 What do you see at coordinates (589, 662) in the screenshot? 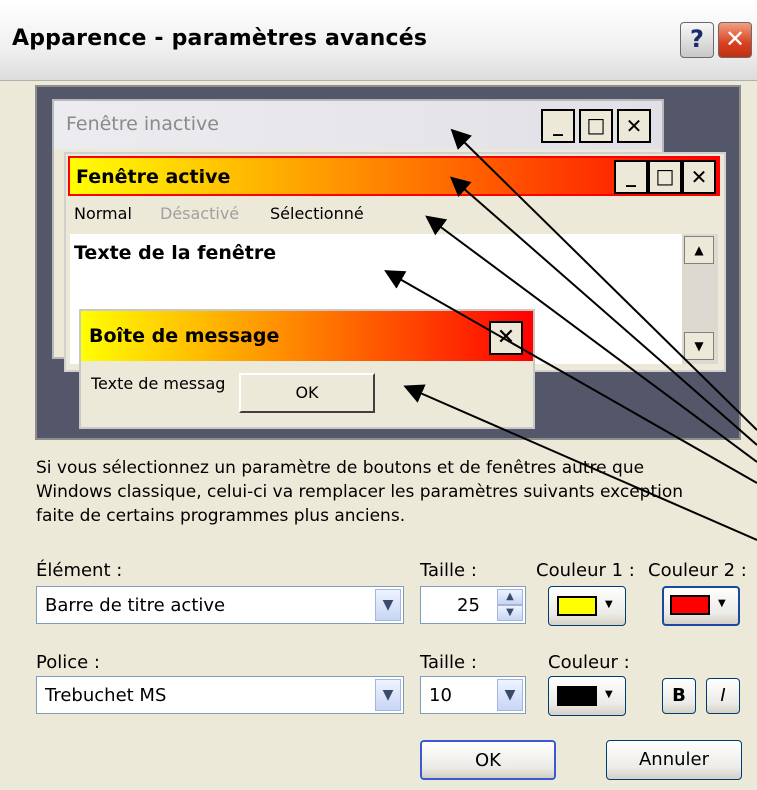
I see `font-color-label: Couleur :` at bounding box center [589, 662].